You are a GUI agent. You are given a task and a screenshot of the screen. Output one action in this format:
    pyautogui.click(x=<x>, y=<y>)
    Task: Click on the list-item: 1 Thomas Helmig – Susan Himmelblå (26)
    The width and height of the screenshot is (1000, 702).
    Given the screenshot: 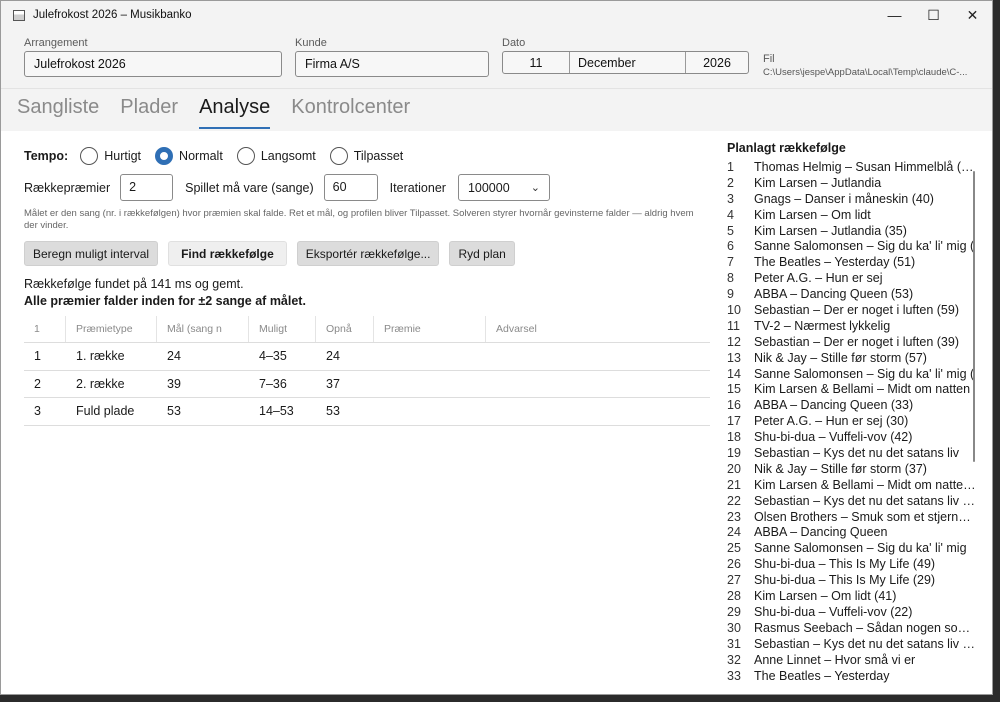 What is the action you would take?
    pyautogui.click(x=852, y=168)
    